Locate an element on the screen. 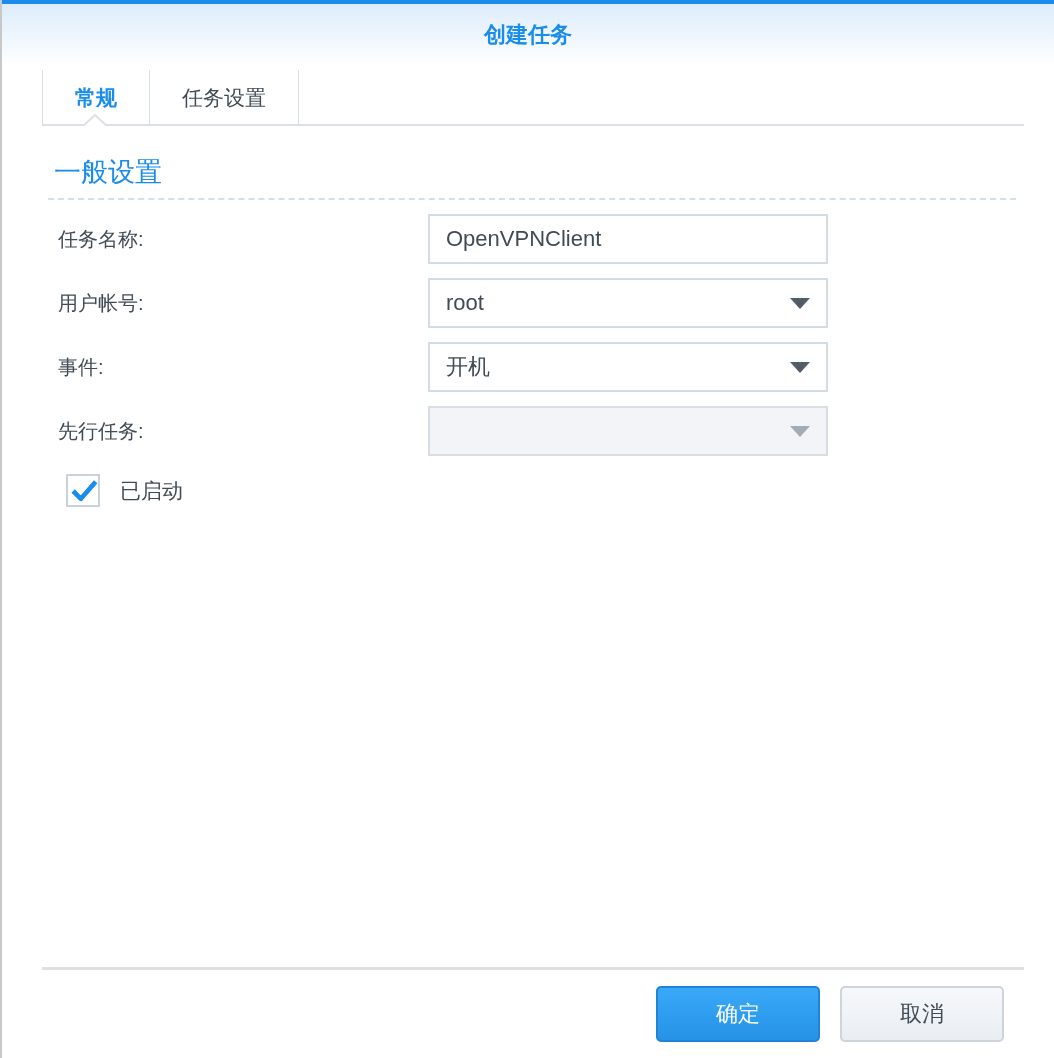 The height and width of the screenshot is (1058, 1054). tab: 任务设置 is located at coordinates (224, 98).